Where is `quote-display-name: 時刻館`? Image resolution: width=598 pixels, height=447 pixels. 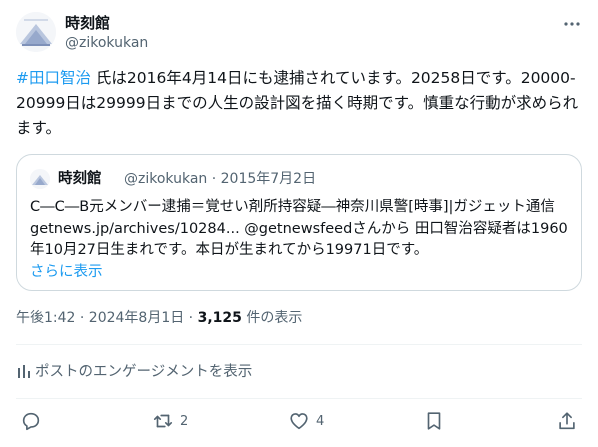 quote-display-name: 時刻館 is located at coordinates (80, 179).